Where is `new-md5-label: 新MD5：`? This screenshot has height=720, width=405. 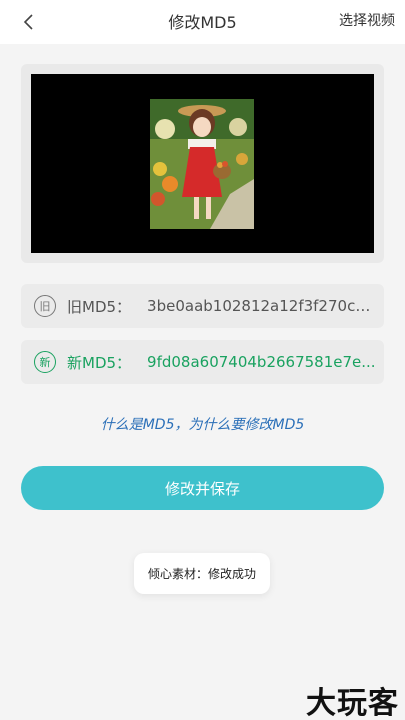
new-md5-label: 新MD5： is located at coordinates (99, 362).